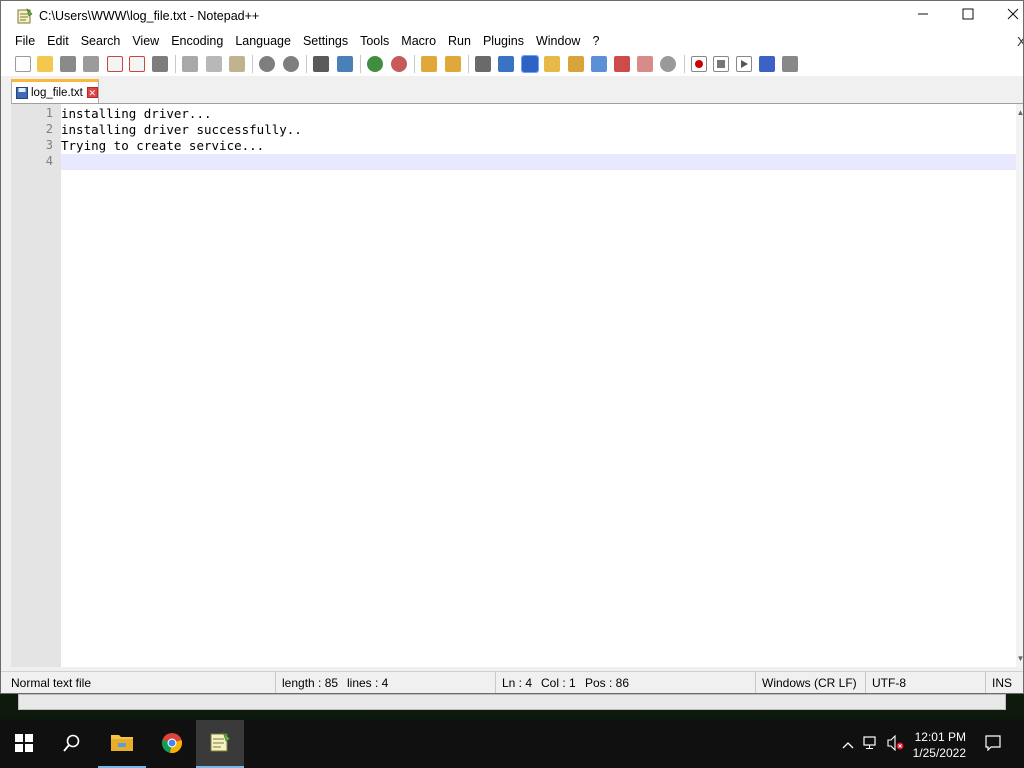 The width and height of the screenshot is (1024, 768). I want to click on line-number: 1, so click(49, 113).